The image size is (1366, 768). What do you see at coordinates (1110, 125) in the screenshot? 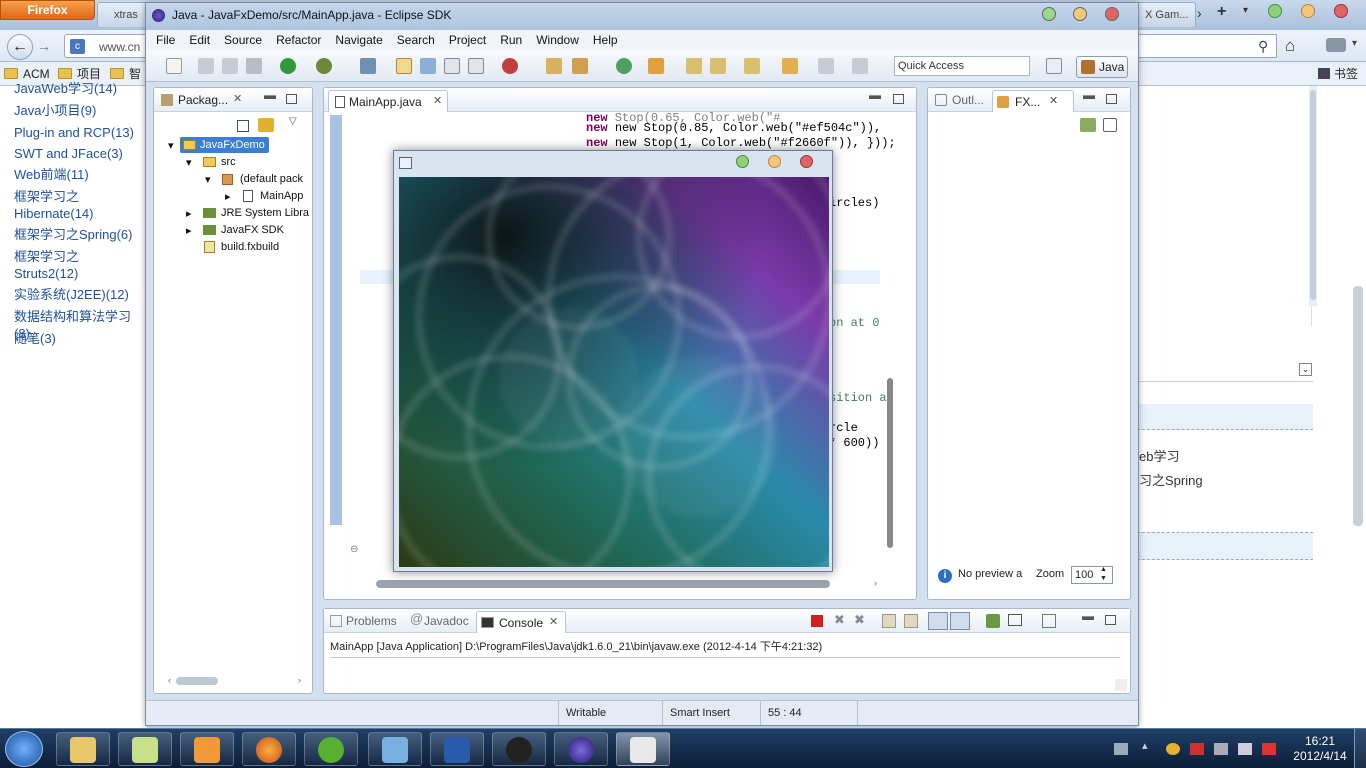
I see `preview-options-icon` at bounding box center [1110, 125].